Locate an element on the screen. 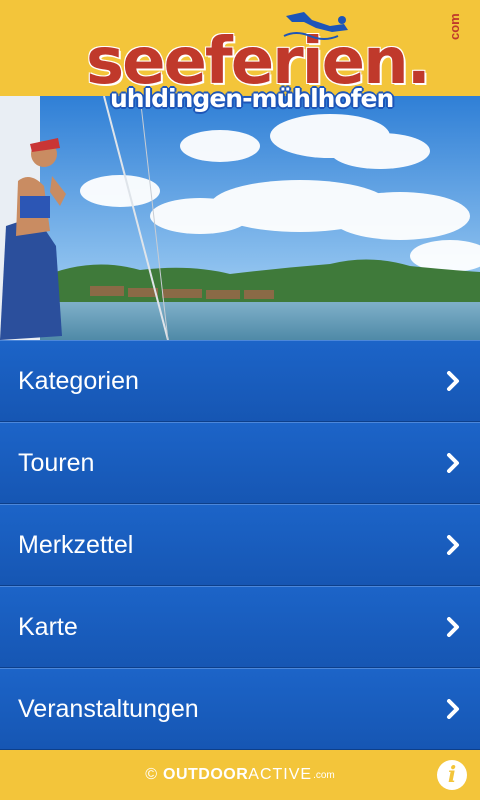  copyright-symbol: © is located at coordinates (151, 774).